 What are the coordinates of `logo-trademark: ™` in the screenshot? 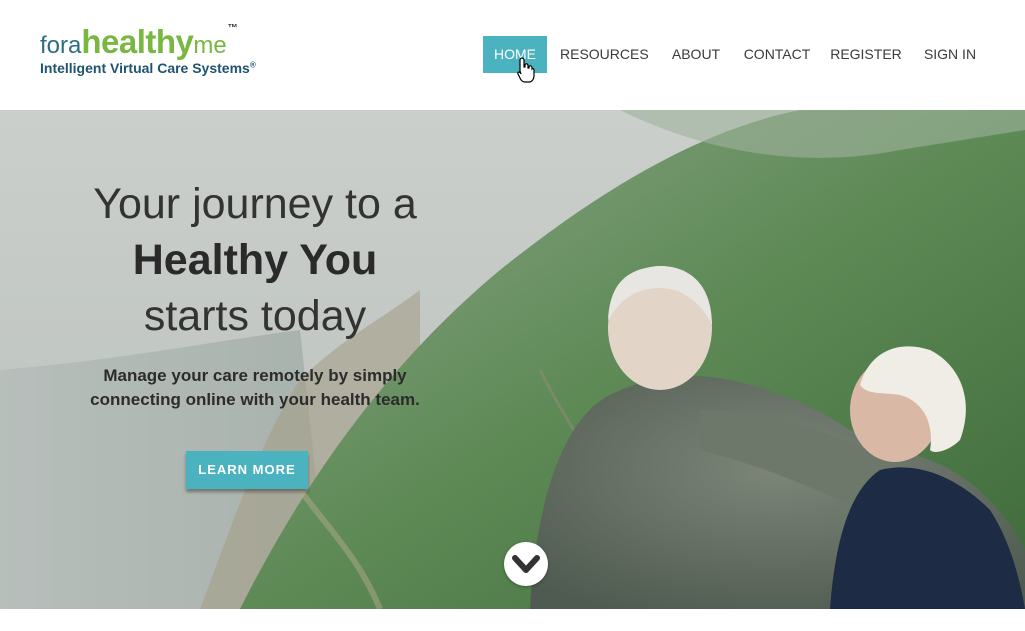 It's located at (232, 28).